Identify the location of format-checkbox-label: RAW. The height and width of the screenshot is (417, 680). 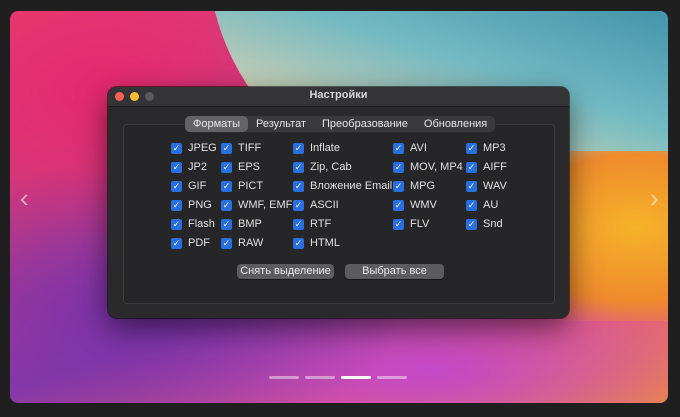
(251, 243).